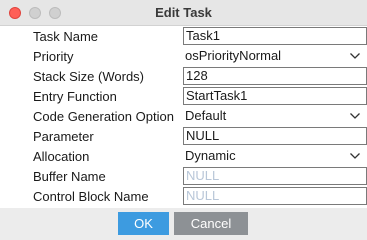 Image resolution: width=367 pixels, height=240 pixels. What do you see at coordinates (89, 76) in the screenshot?
I see `stack-size-label: Stack Size (Words)` at bounding box center [89, 76].